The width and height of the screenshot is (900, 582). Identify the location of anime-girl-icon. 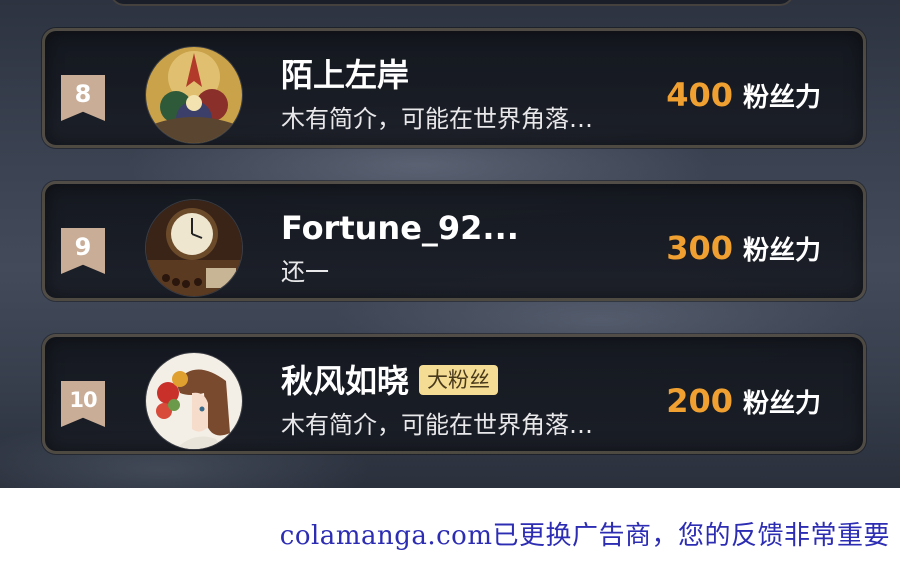
(194, 401).